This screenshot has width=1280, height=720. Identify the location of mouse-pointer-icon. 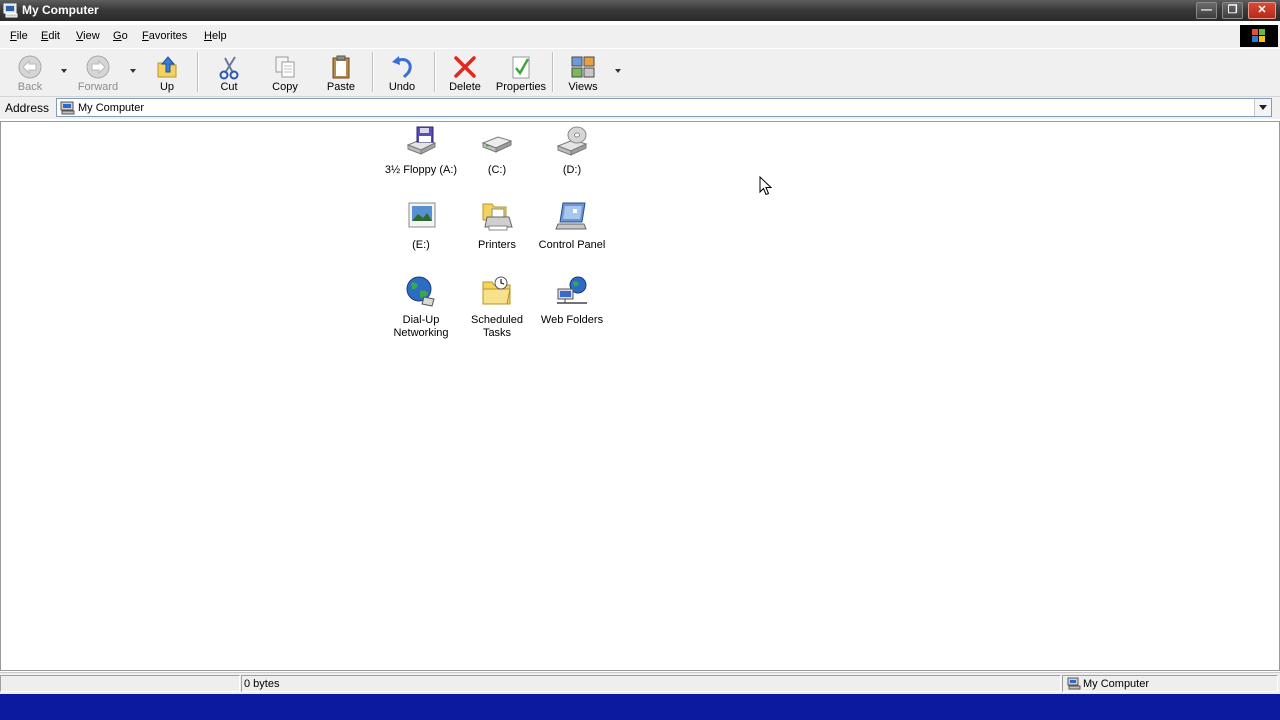
(765, 186).